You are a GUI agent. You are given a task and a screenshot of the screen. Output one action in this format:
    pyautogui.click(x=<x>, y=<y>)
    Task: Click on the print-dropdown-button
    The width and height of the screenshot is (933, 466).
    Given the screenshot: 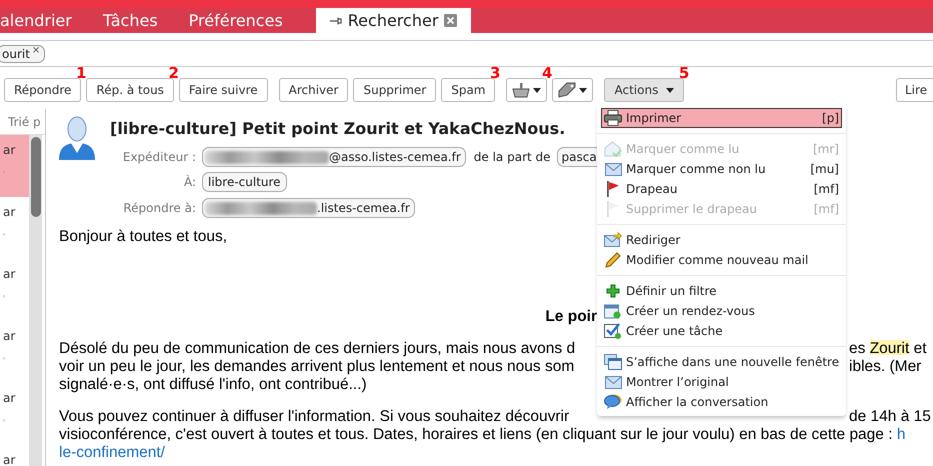 What is the action you would take?
    pyautogui.click(x=527, y=90)
    